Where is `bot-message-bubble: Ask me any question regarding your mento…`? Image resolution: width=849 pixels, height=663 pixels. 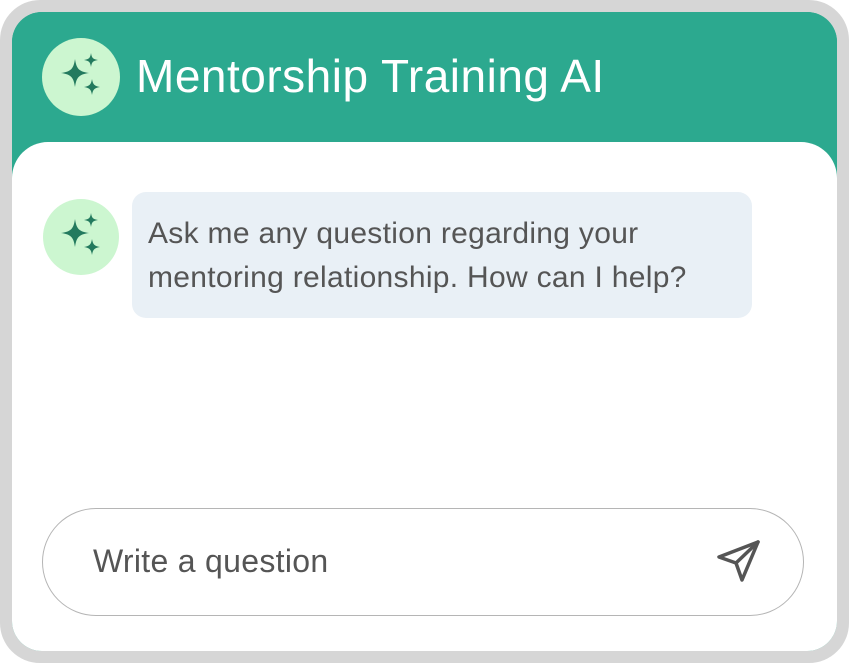
bot-message-bubble: Ask me any question regarding your mento… is located at coordinates (442, 255).